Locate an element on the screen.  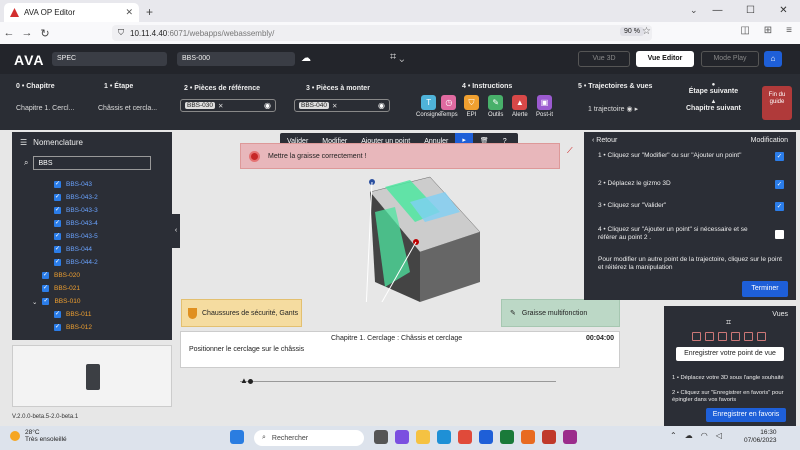
clock: 16:30 07/06/2023 is located at coordinates (760, 437).